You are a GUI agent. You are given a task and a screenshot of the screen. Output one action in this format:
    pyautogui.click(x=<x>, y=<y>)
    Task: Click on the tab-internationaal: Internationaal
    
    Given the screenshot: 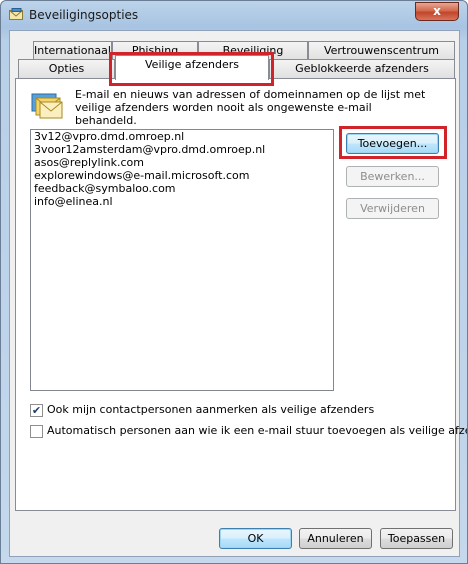 What is the action you would take?
    pyautogui.click(x=72, y=50)
    